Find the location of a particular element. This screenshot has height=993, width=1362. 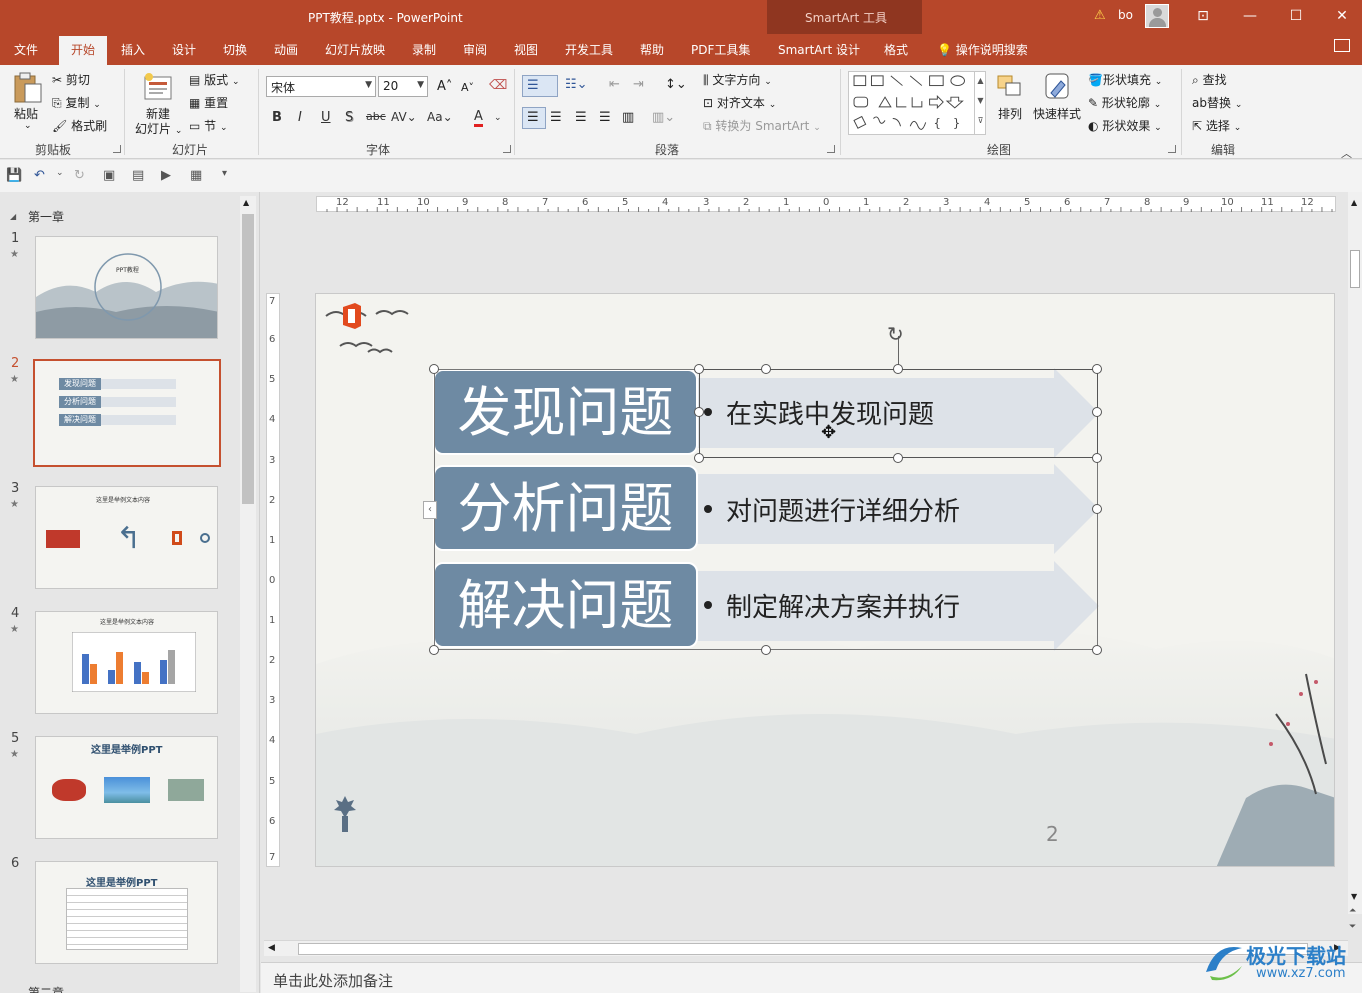

previous-slide-icon: ⏶ is located at coordinates (1352, 911).